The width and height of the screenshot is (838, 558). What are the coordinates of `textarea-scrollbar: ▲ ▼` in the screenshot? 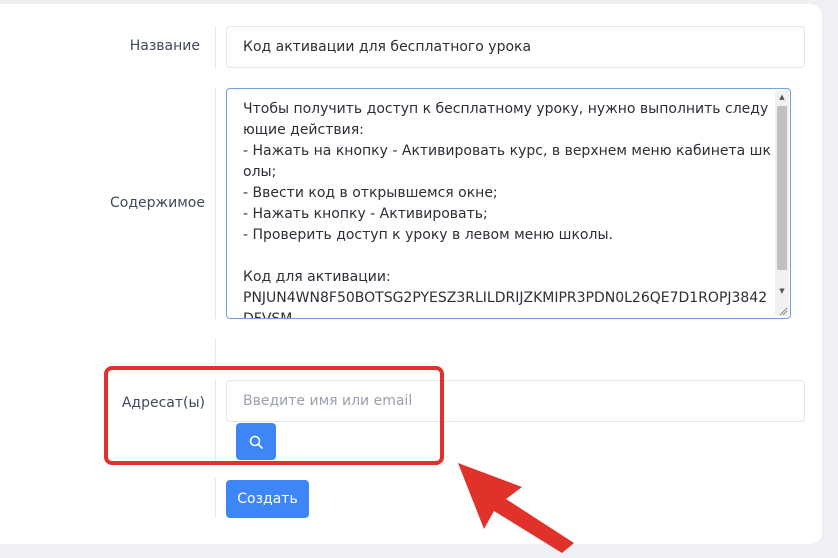 It's located at (782, 203).